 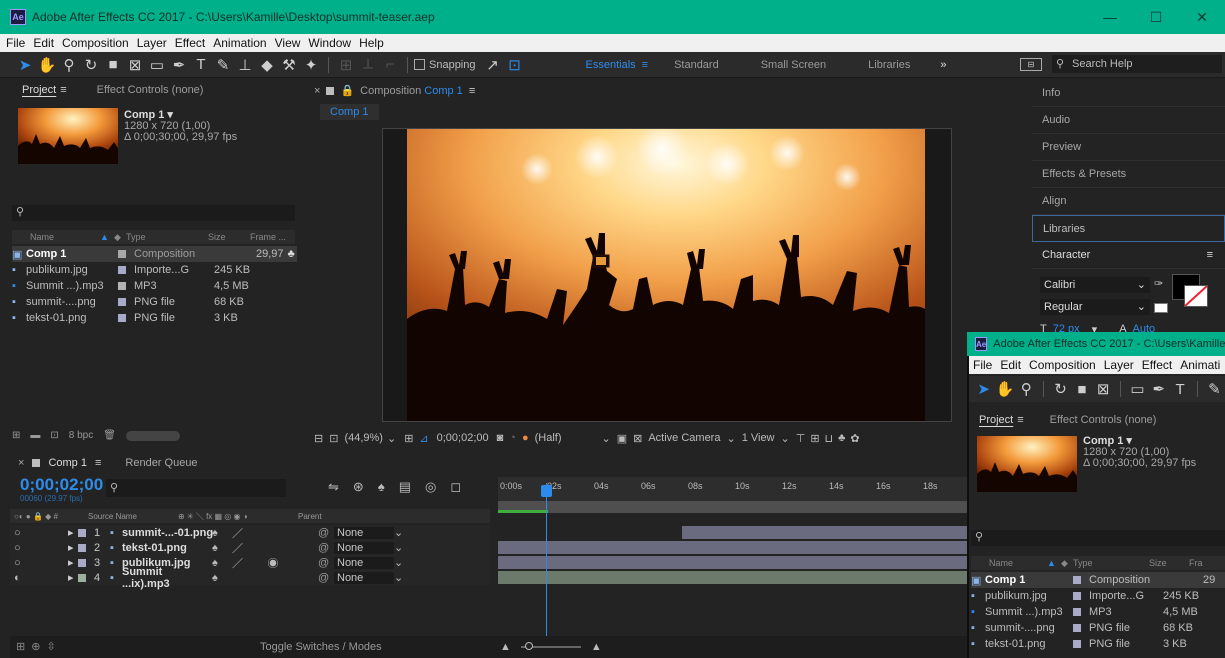 What do you see at coordinates (91, 65) in the screenshot?
I see `rotate-tool-icon: ↻` at bounding box center [91, 65].